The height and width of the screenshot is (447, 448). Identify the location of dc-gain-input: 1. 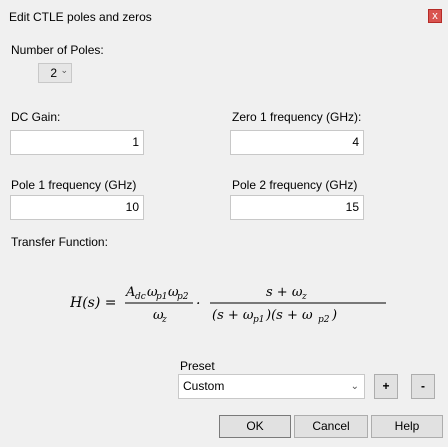
(77, 142).